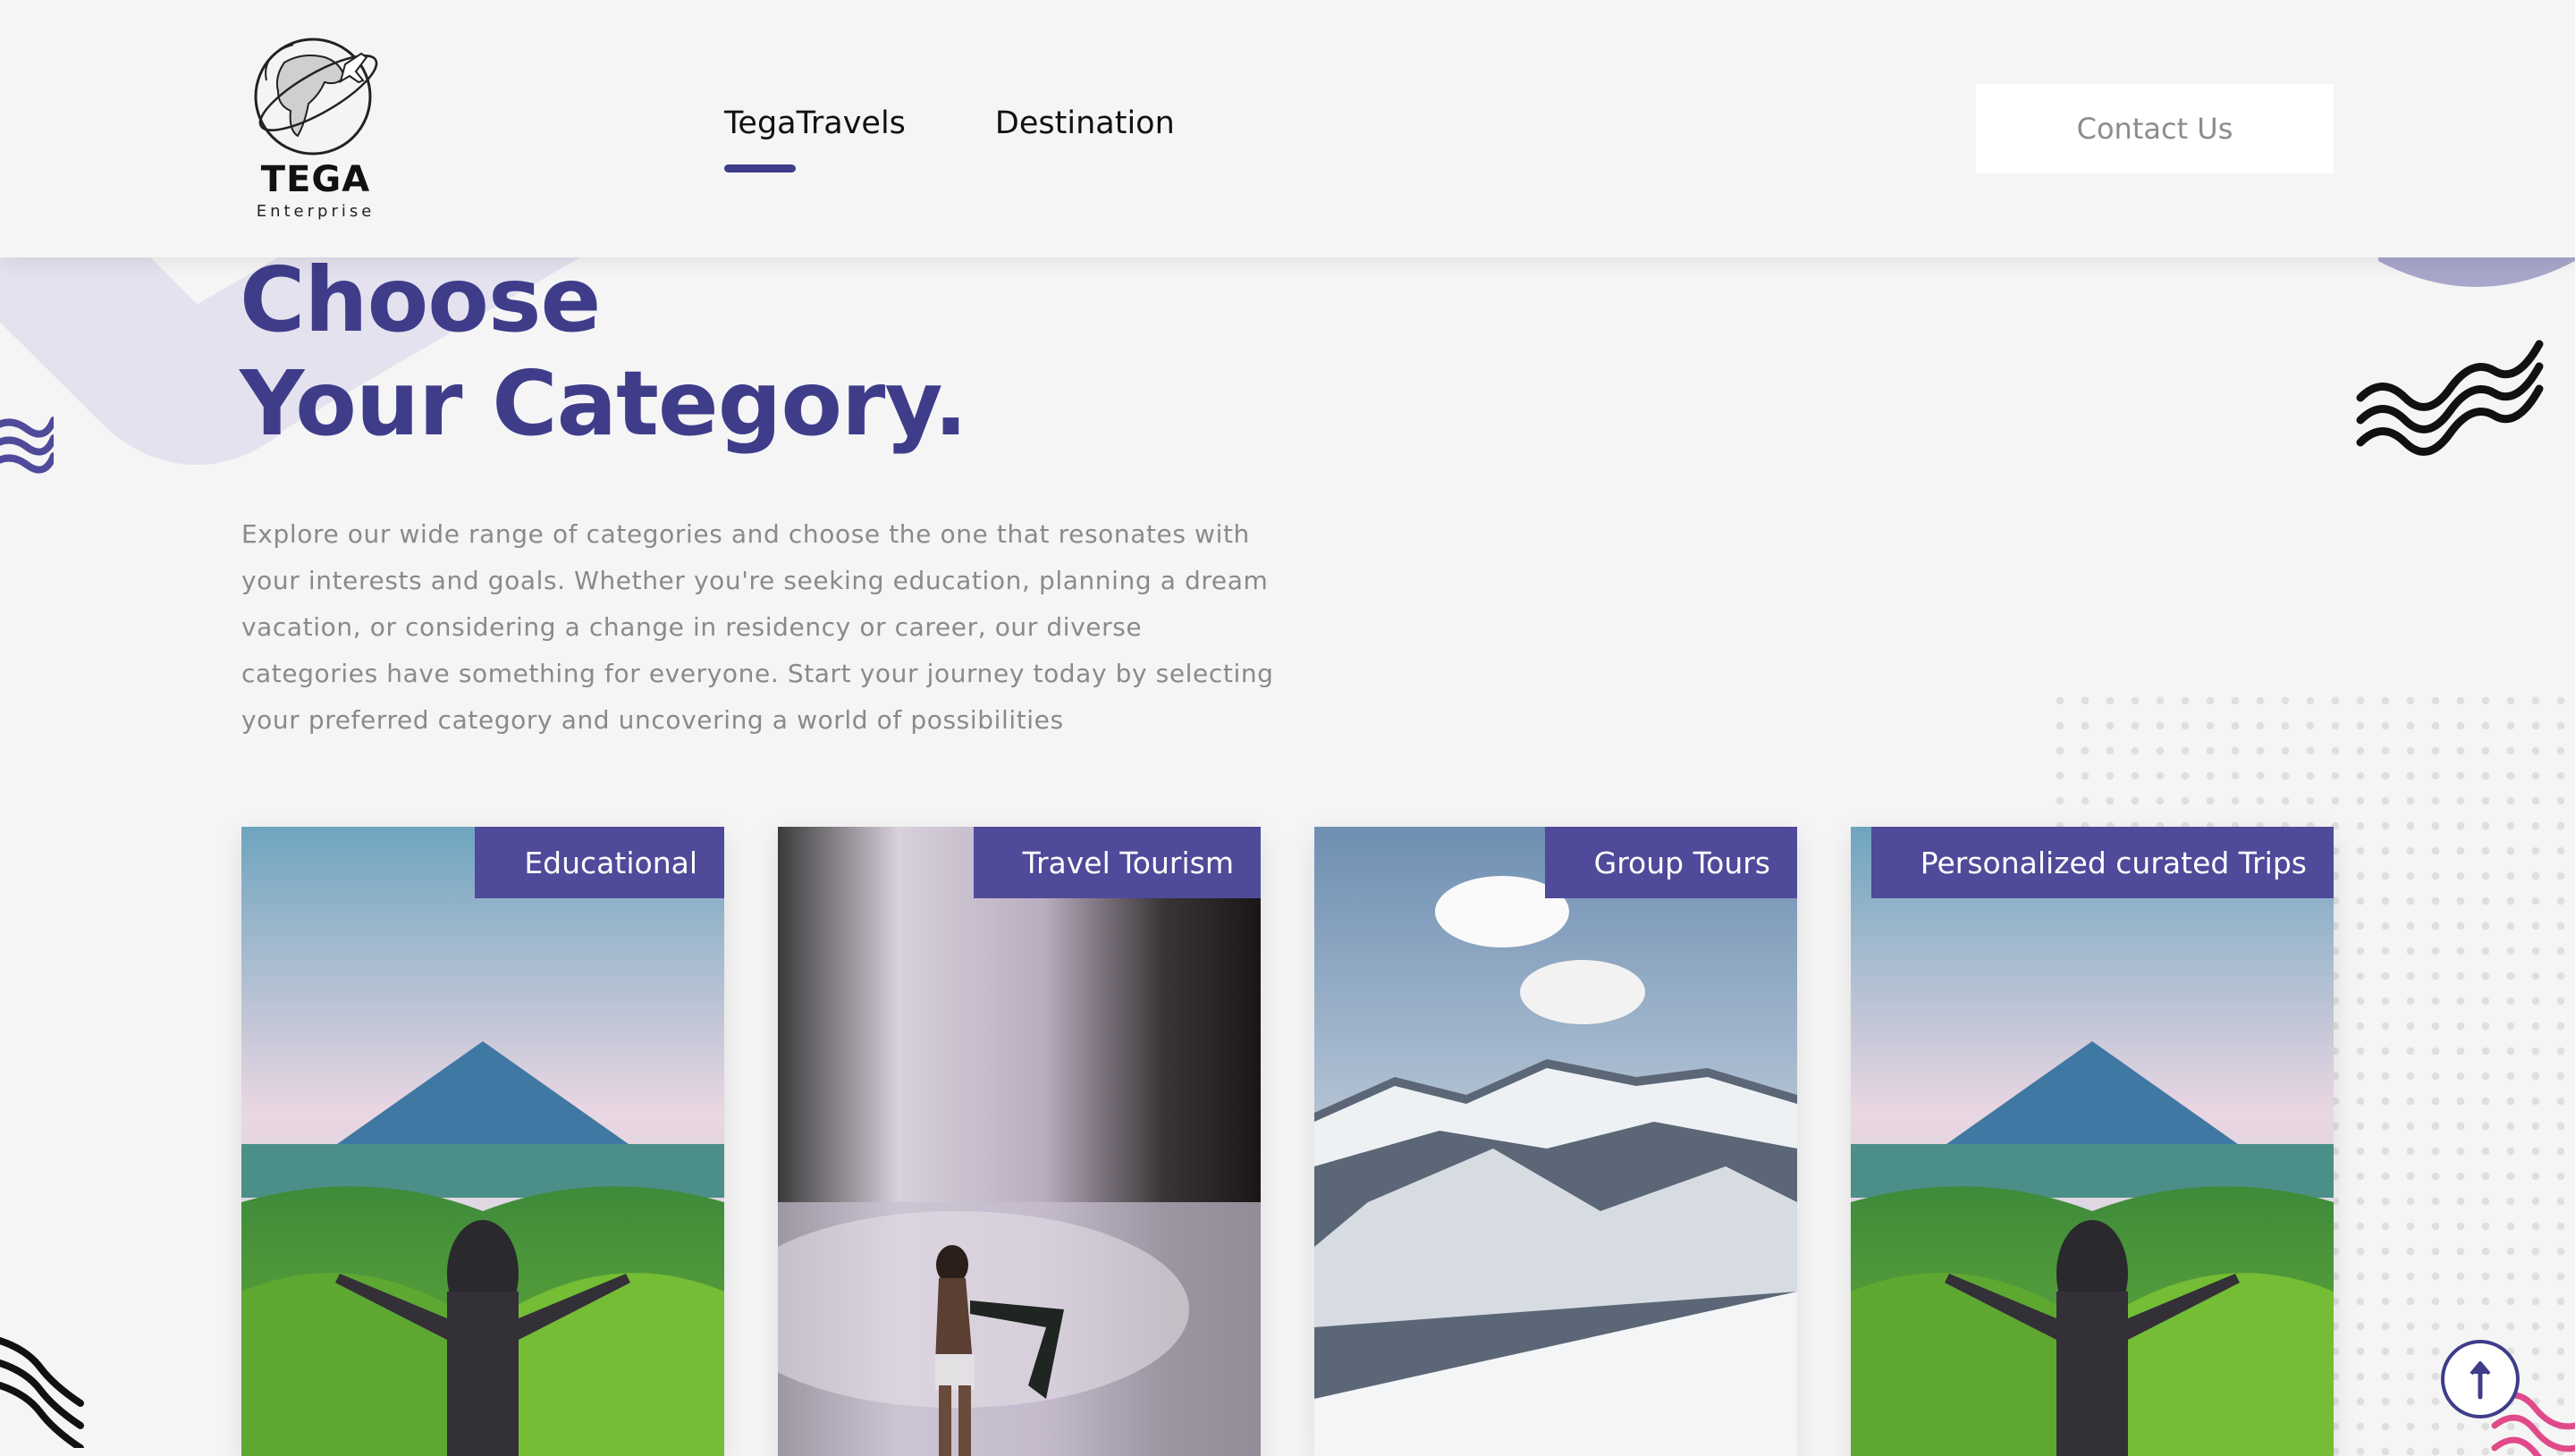  I want to click on category-card-group-tours: Group Tours, so click(1556, 1142).